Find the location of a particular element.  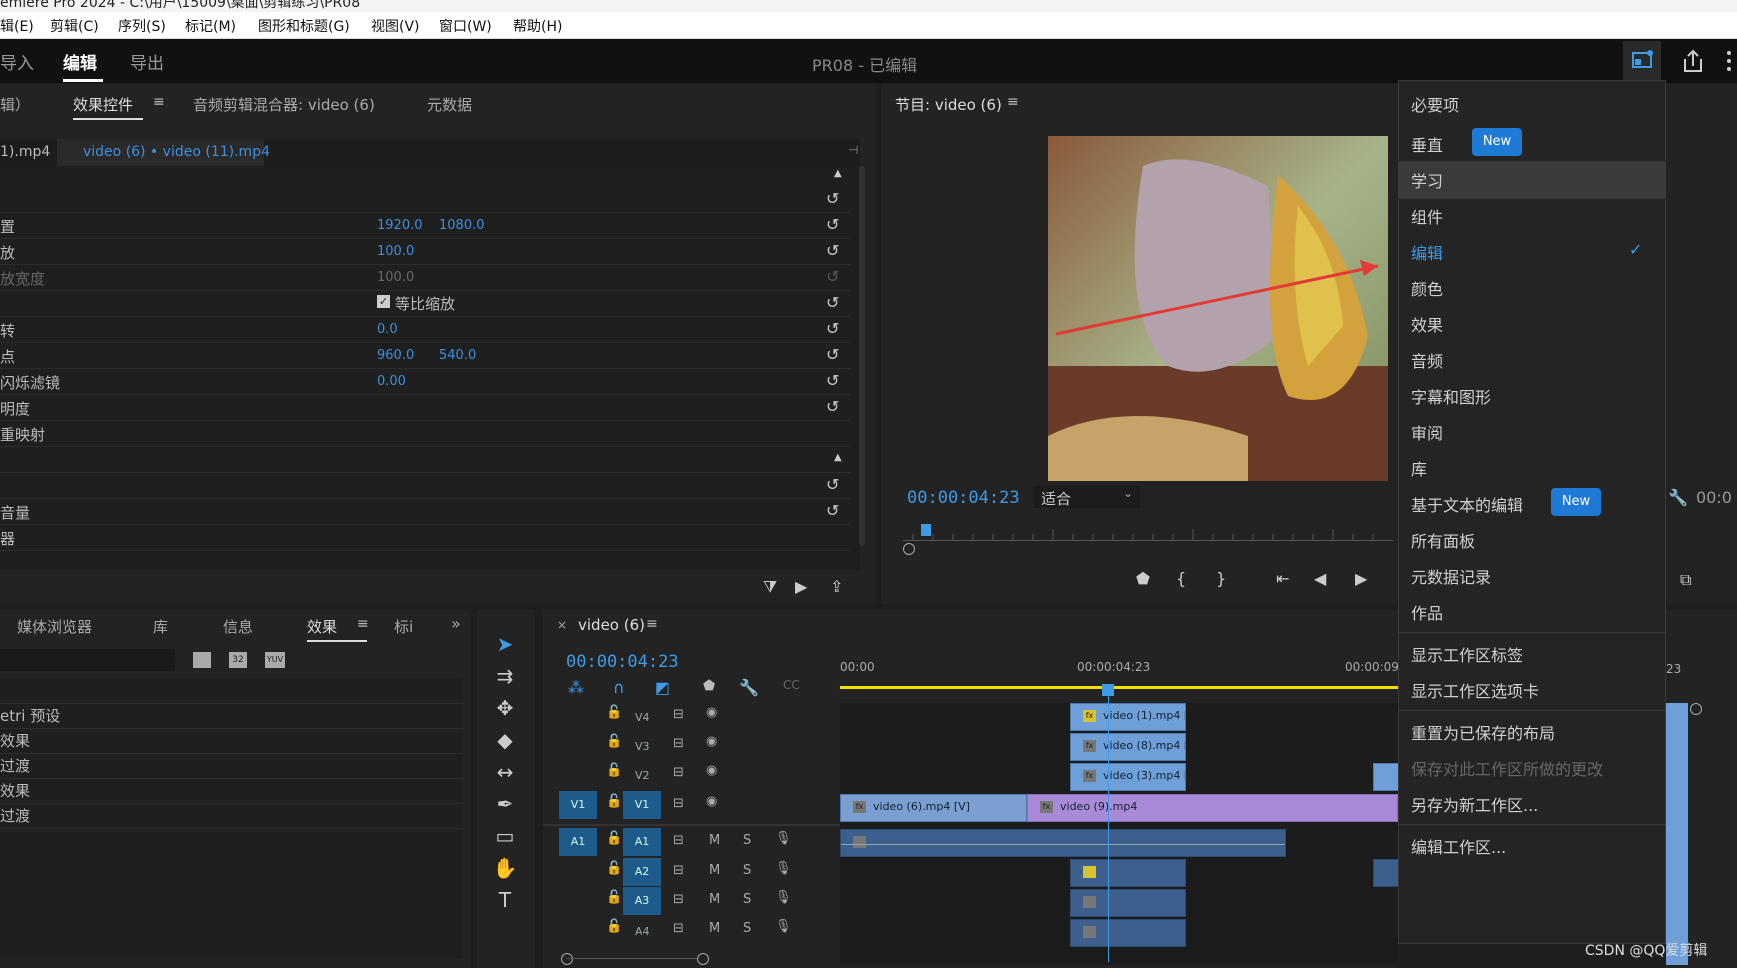

ws-menu-item-reset-layout: 重置为已保存的布局 is located at coordinates (1483, 732).